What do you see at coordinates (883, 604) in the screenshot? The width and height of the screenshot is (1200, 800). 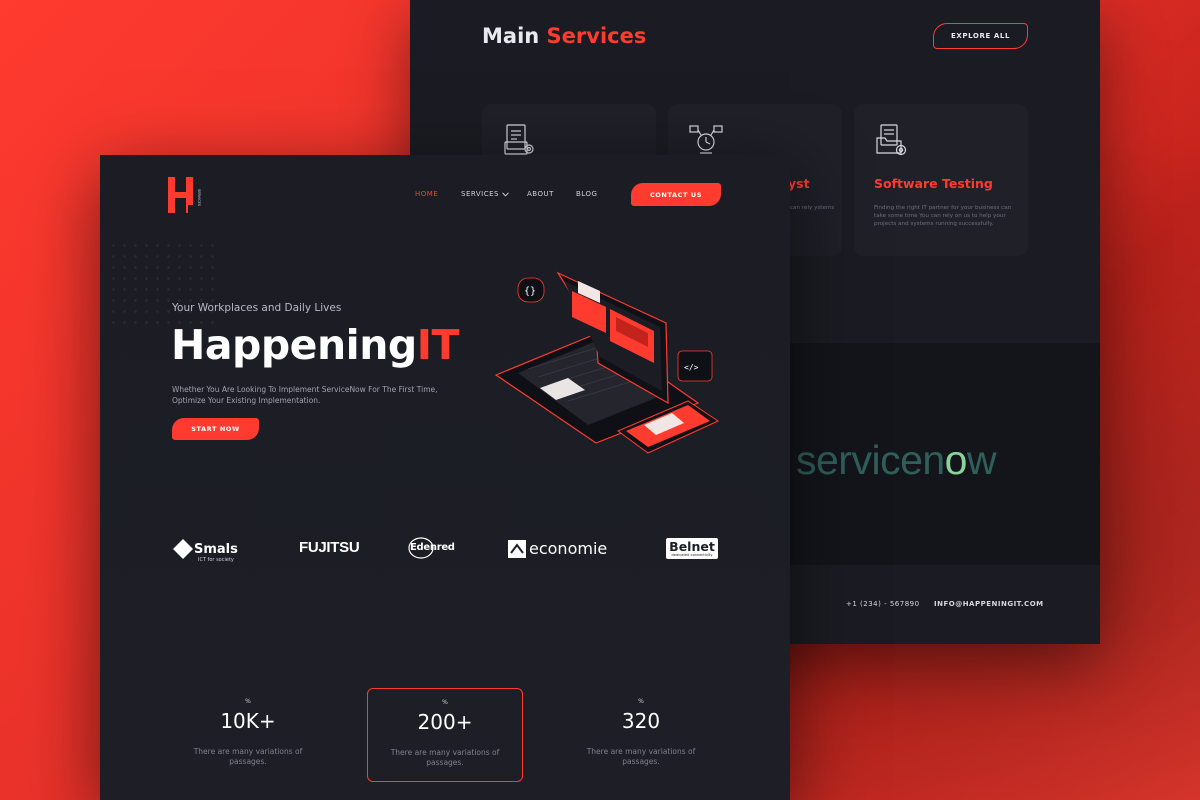 I see `footer-phone: +1 (234) - 567890` at bounding box center [883, 604].